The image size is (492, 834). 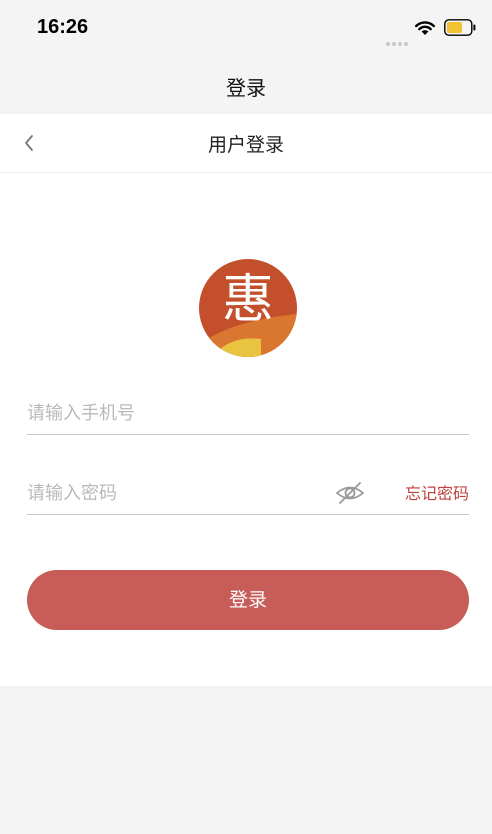 I want to click on app-logo: 惠, so click(x=248, y=308).